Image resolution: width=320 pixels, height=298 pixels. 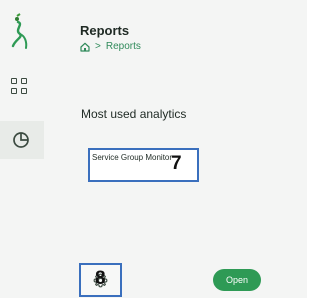 I want to click on breadcrumb: > Reports, so click(x=110, y=46).